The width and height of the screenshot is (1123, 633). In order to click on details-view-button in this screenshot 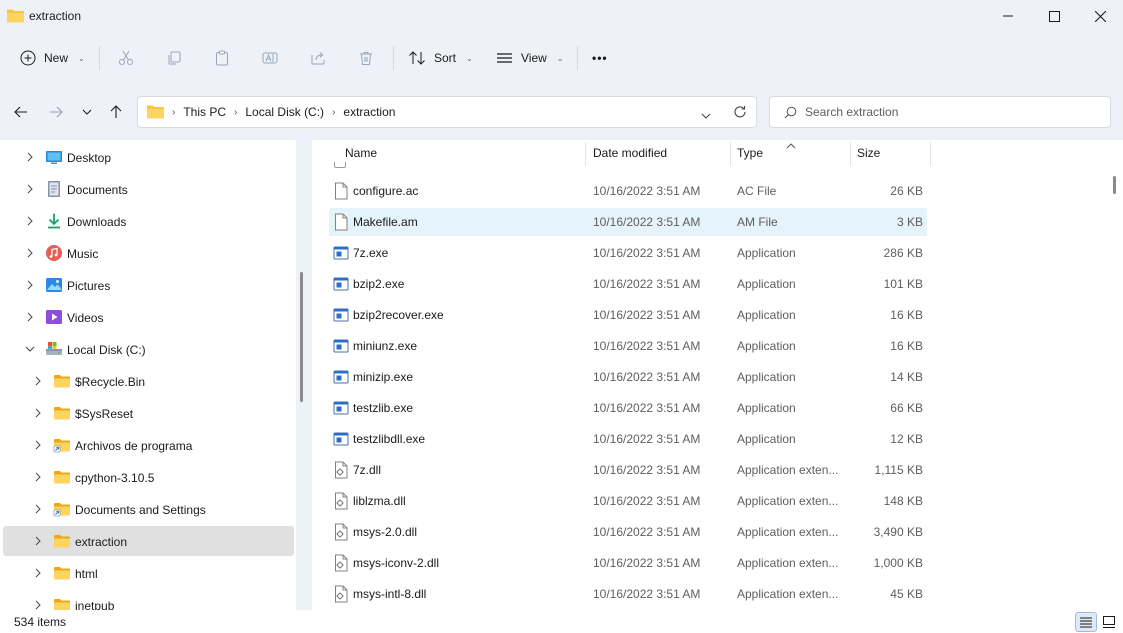, I will do `click(1086, 622)`.